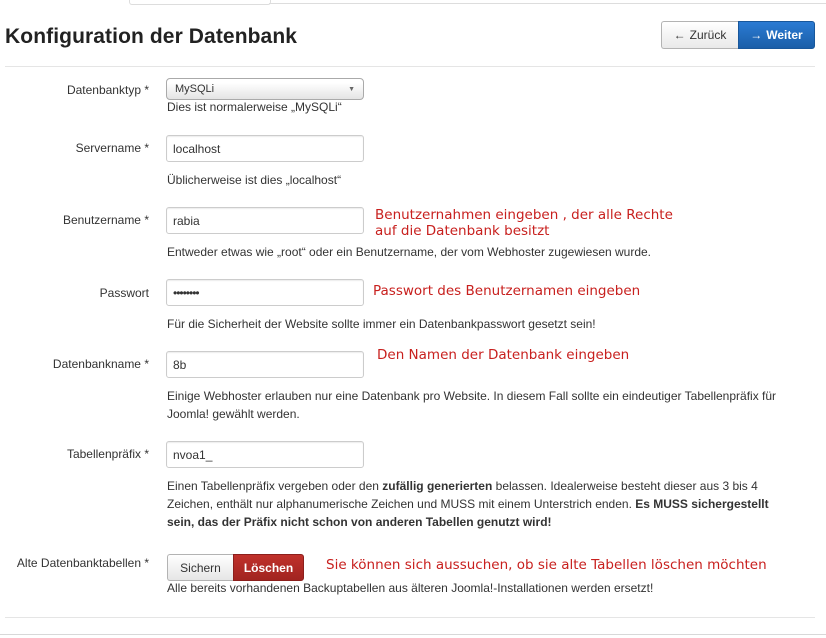  I want to click on back-button-label: Zurück, so click(708, 35).